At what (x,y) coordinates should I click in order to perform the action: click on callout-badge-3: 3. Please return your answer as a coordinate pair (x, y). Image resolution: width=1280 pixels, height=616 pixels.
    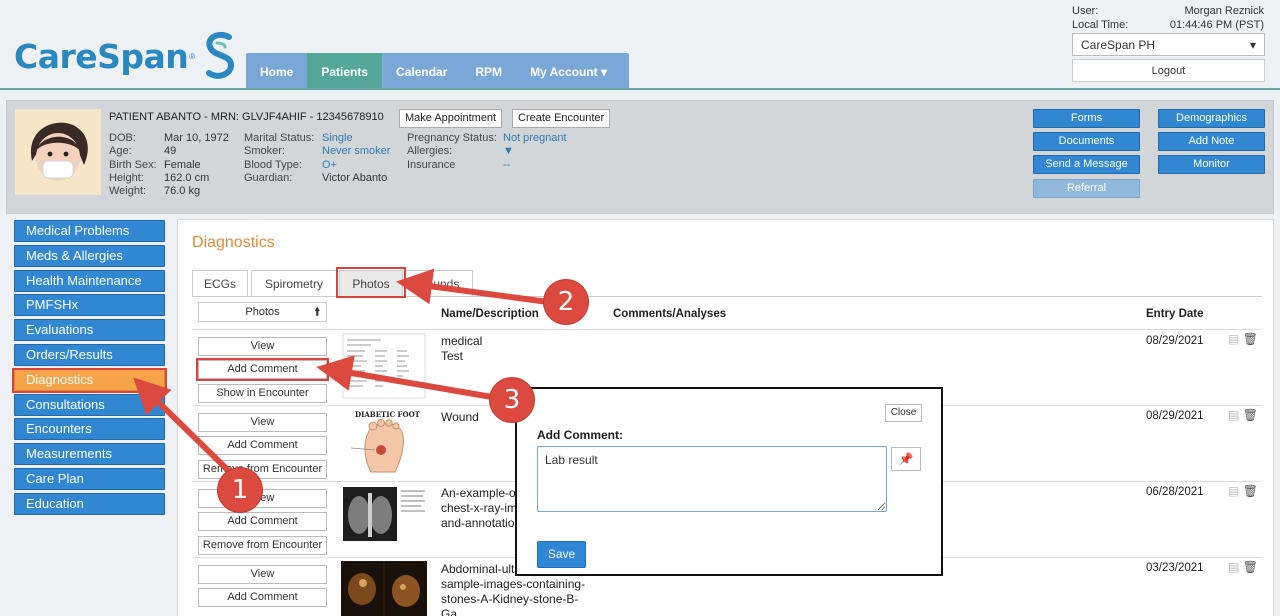
    Looking at the image, I should click on (512, 400).